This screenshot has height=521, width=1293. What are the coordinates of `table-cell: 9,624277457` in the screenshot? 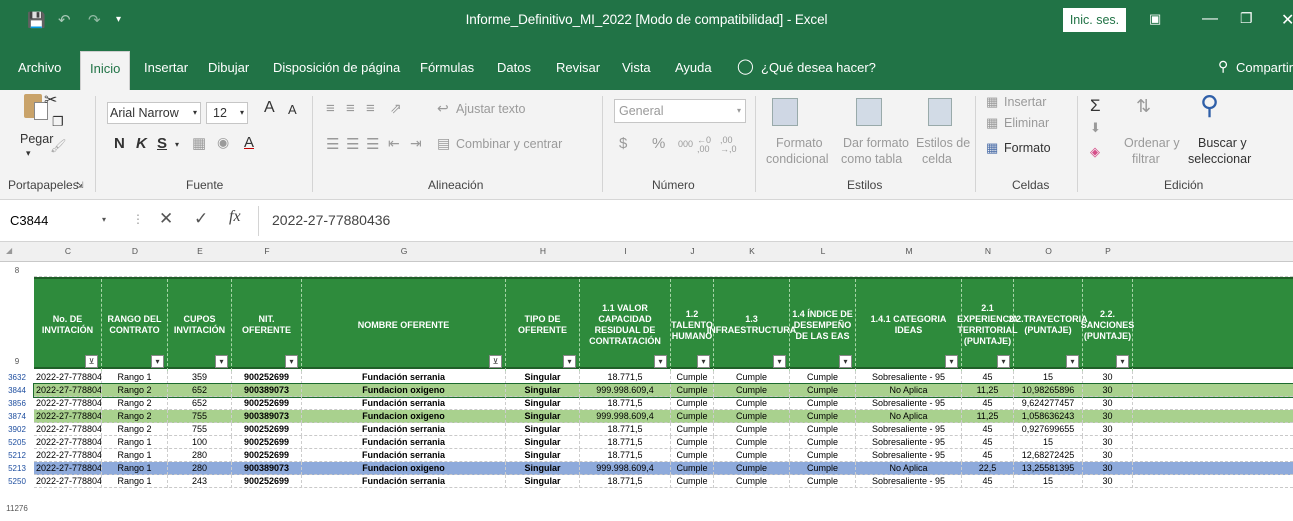 It's located at (1048, 403).